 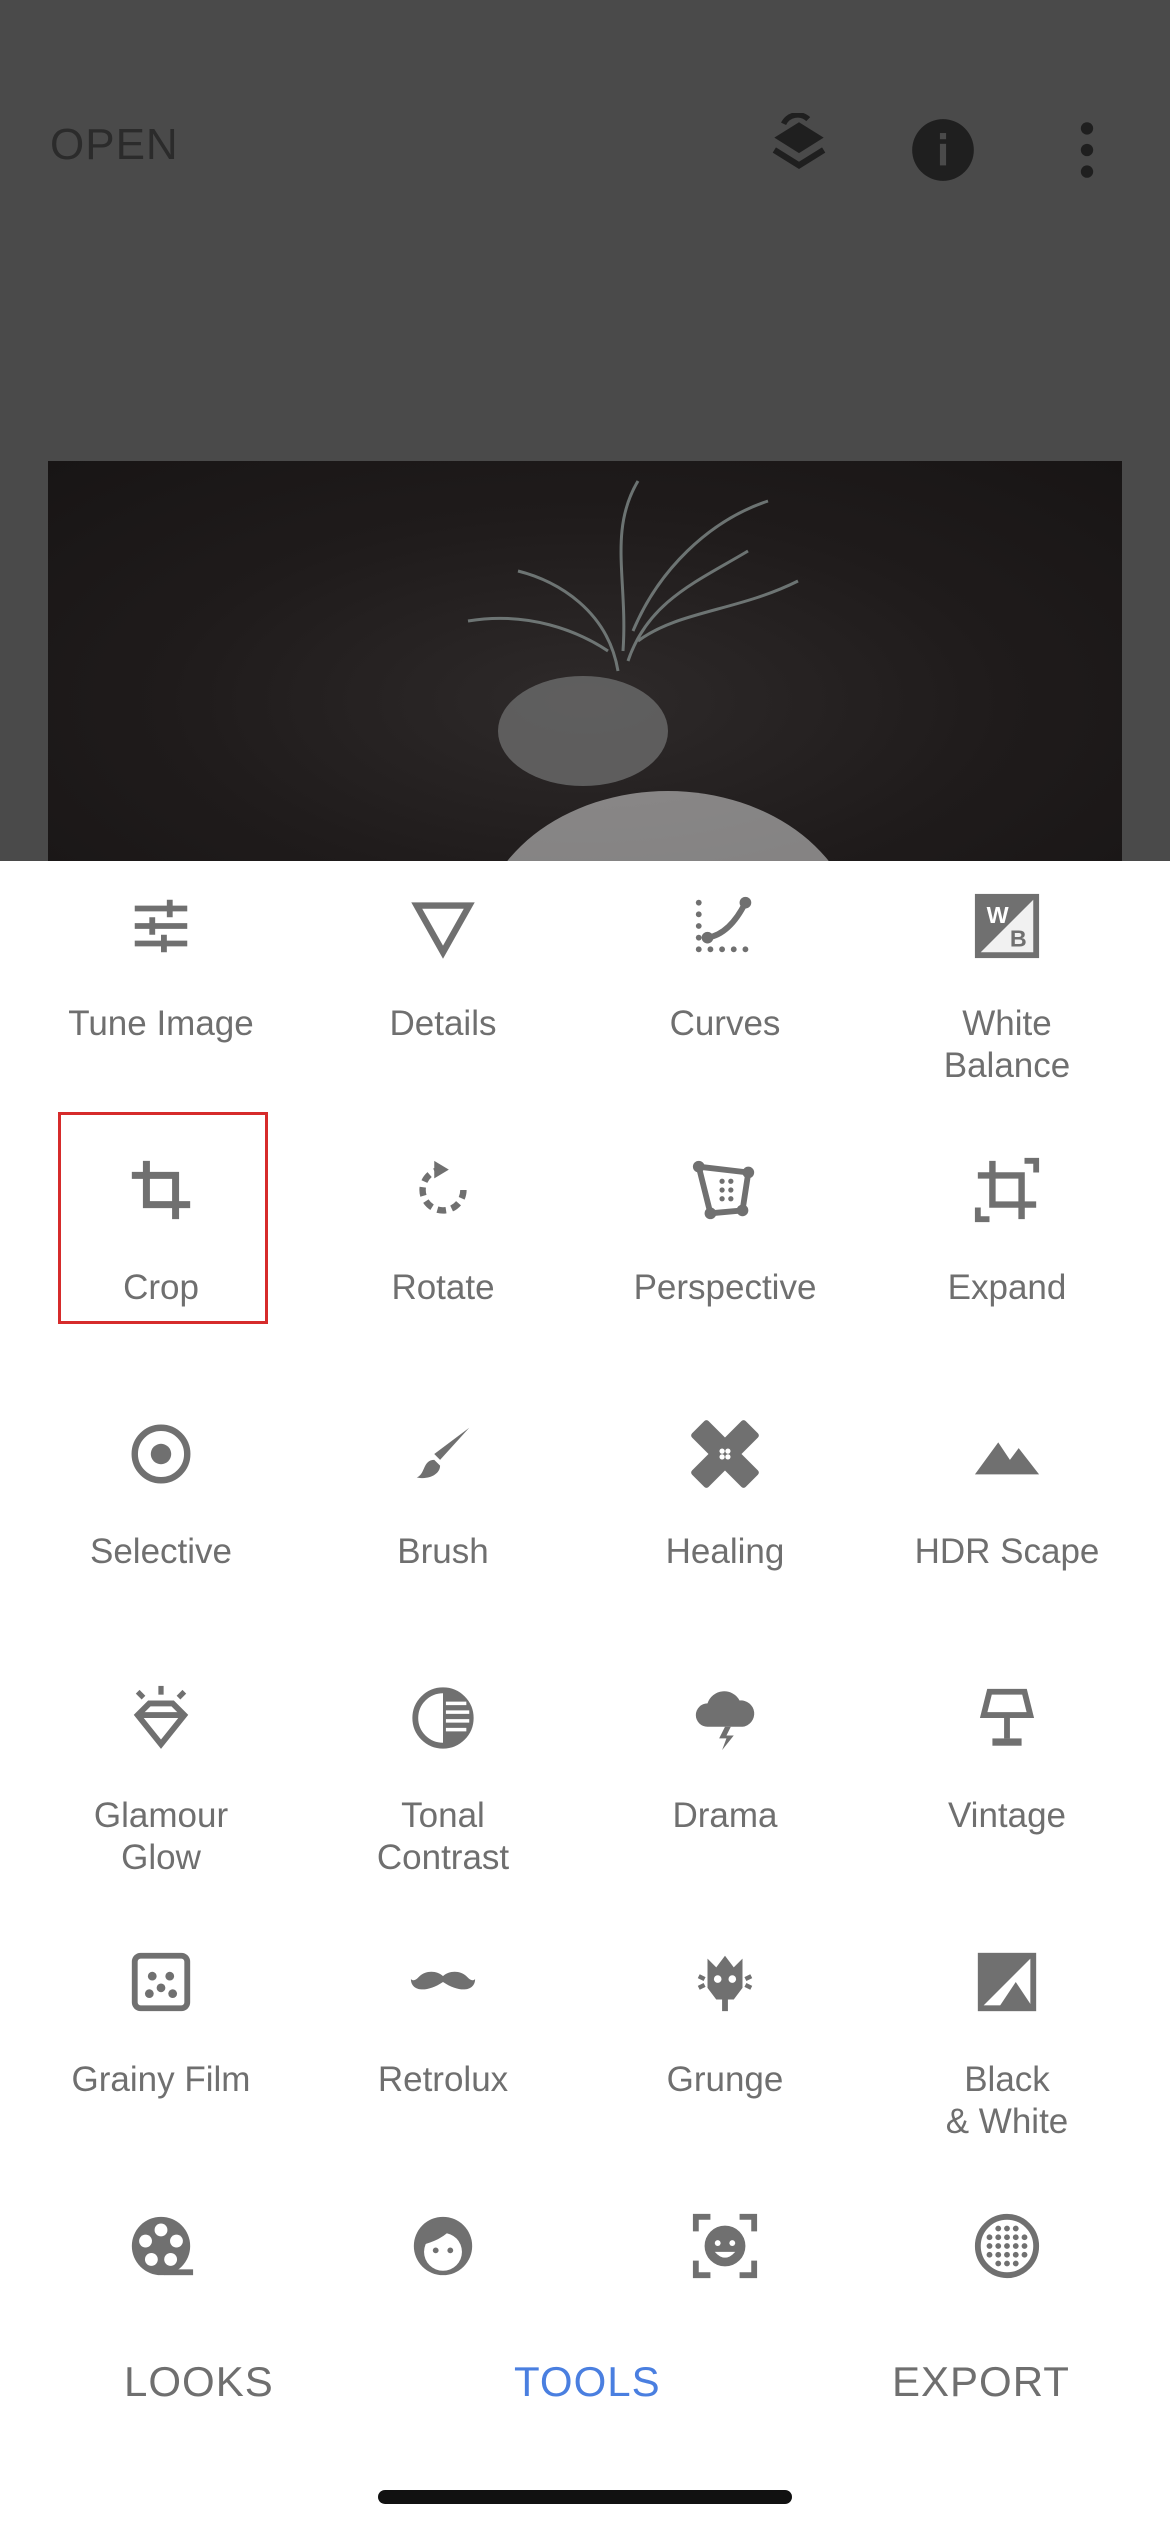 I want to click on tool-label: HDR Scape, so click(x=1007, y=1551).